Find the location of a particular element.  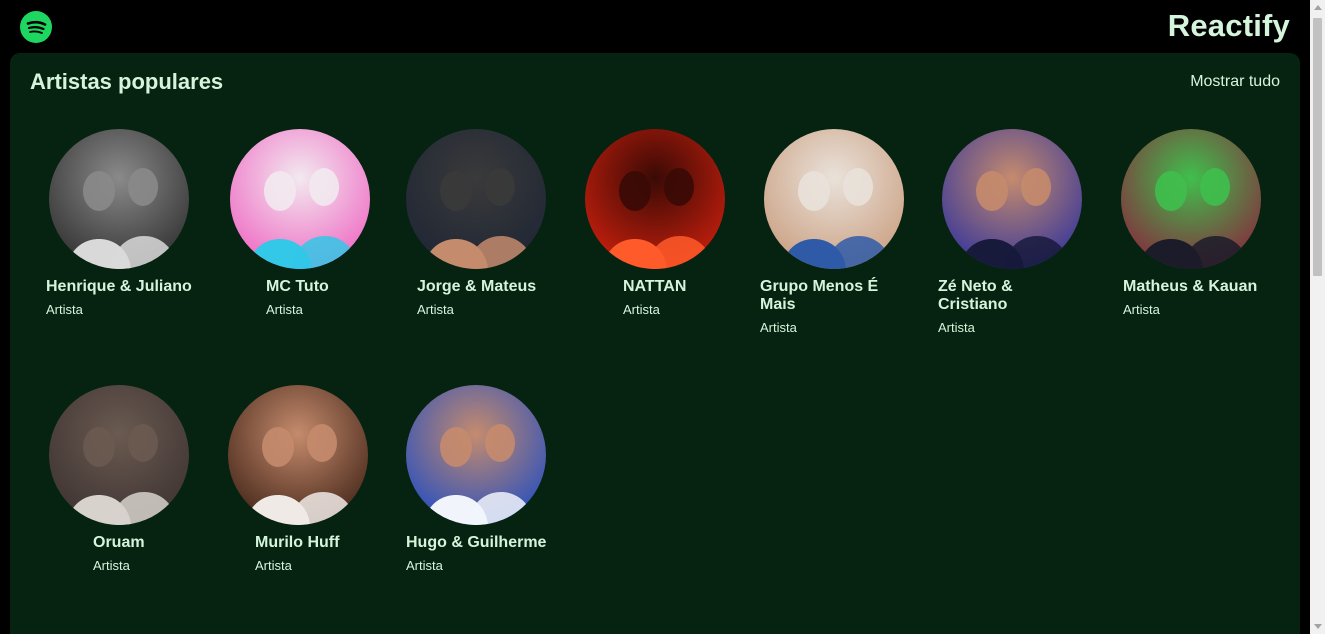

artist-name: Jorge & Mateus is located at coordinates (476, 287).